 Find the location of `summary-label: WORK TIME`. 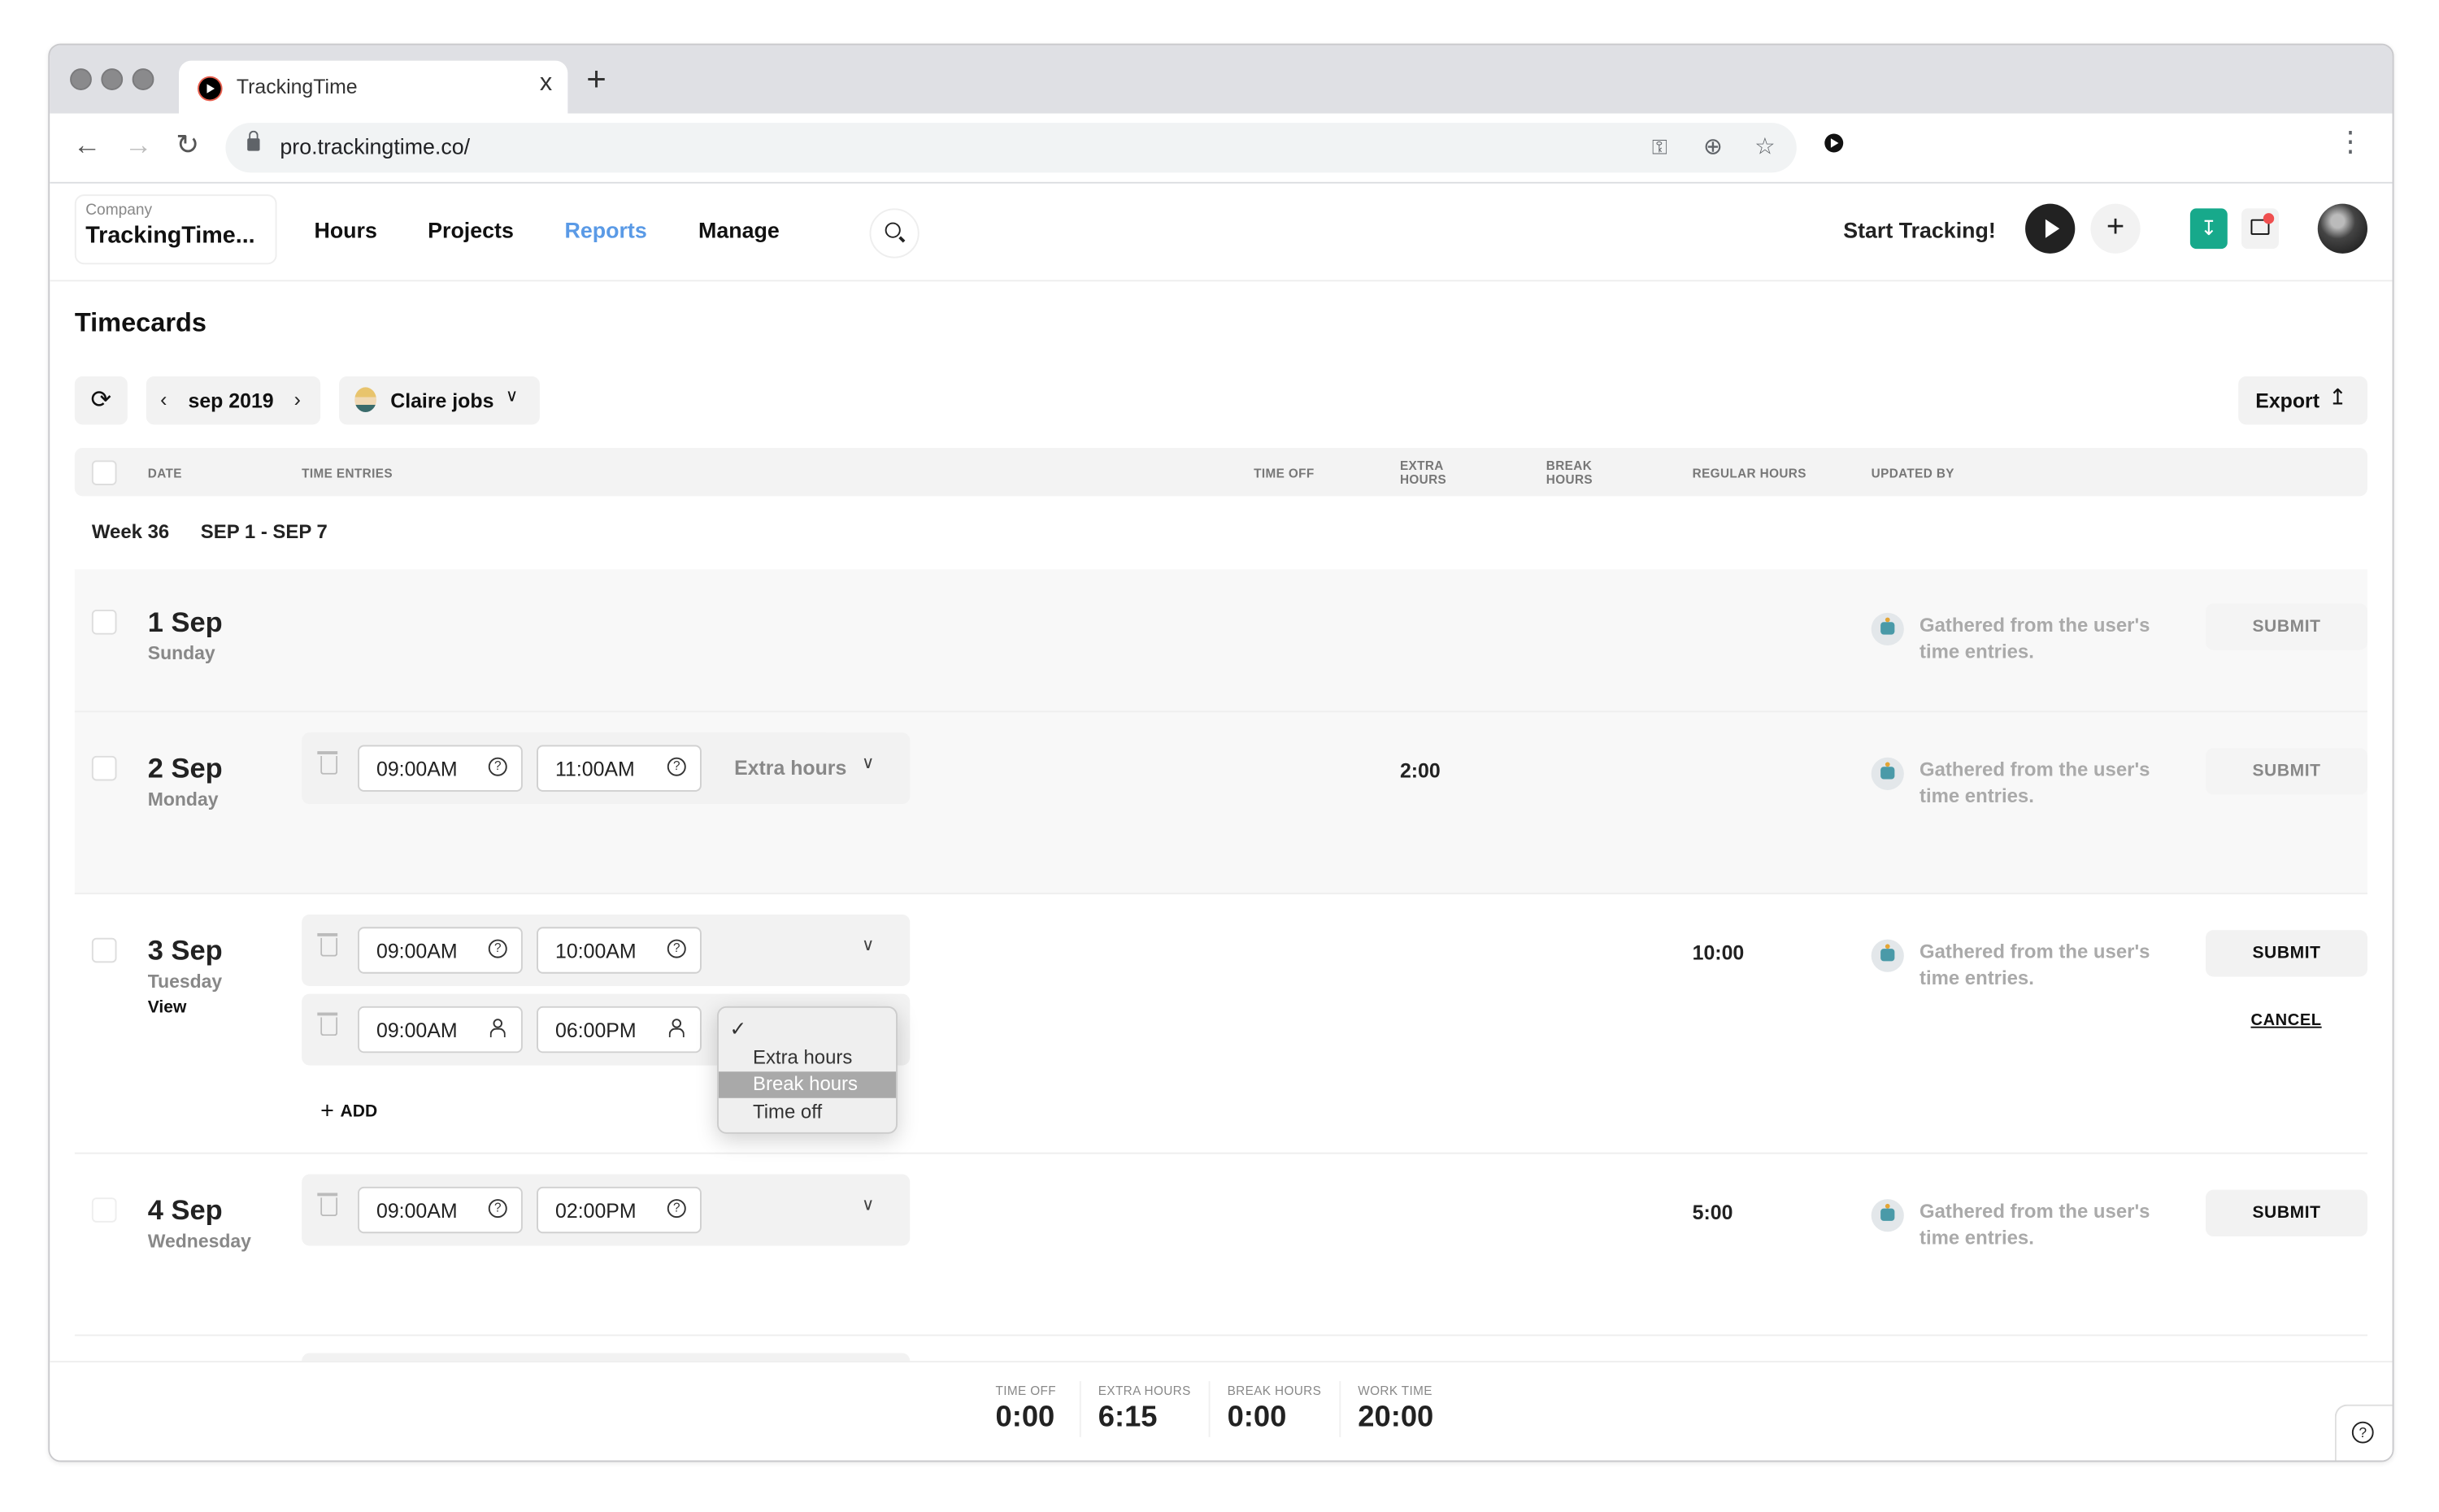

summary-label: WORK TIME is located at coordinates (1395, 1391).